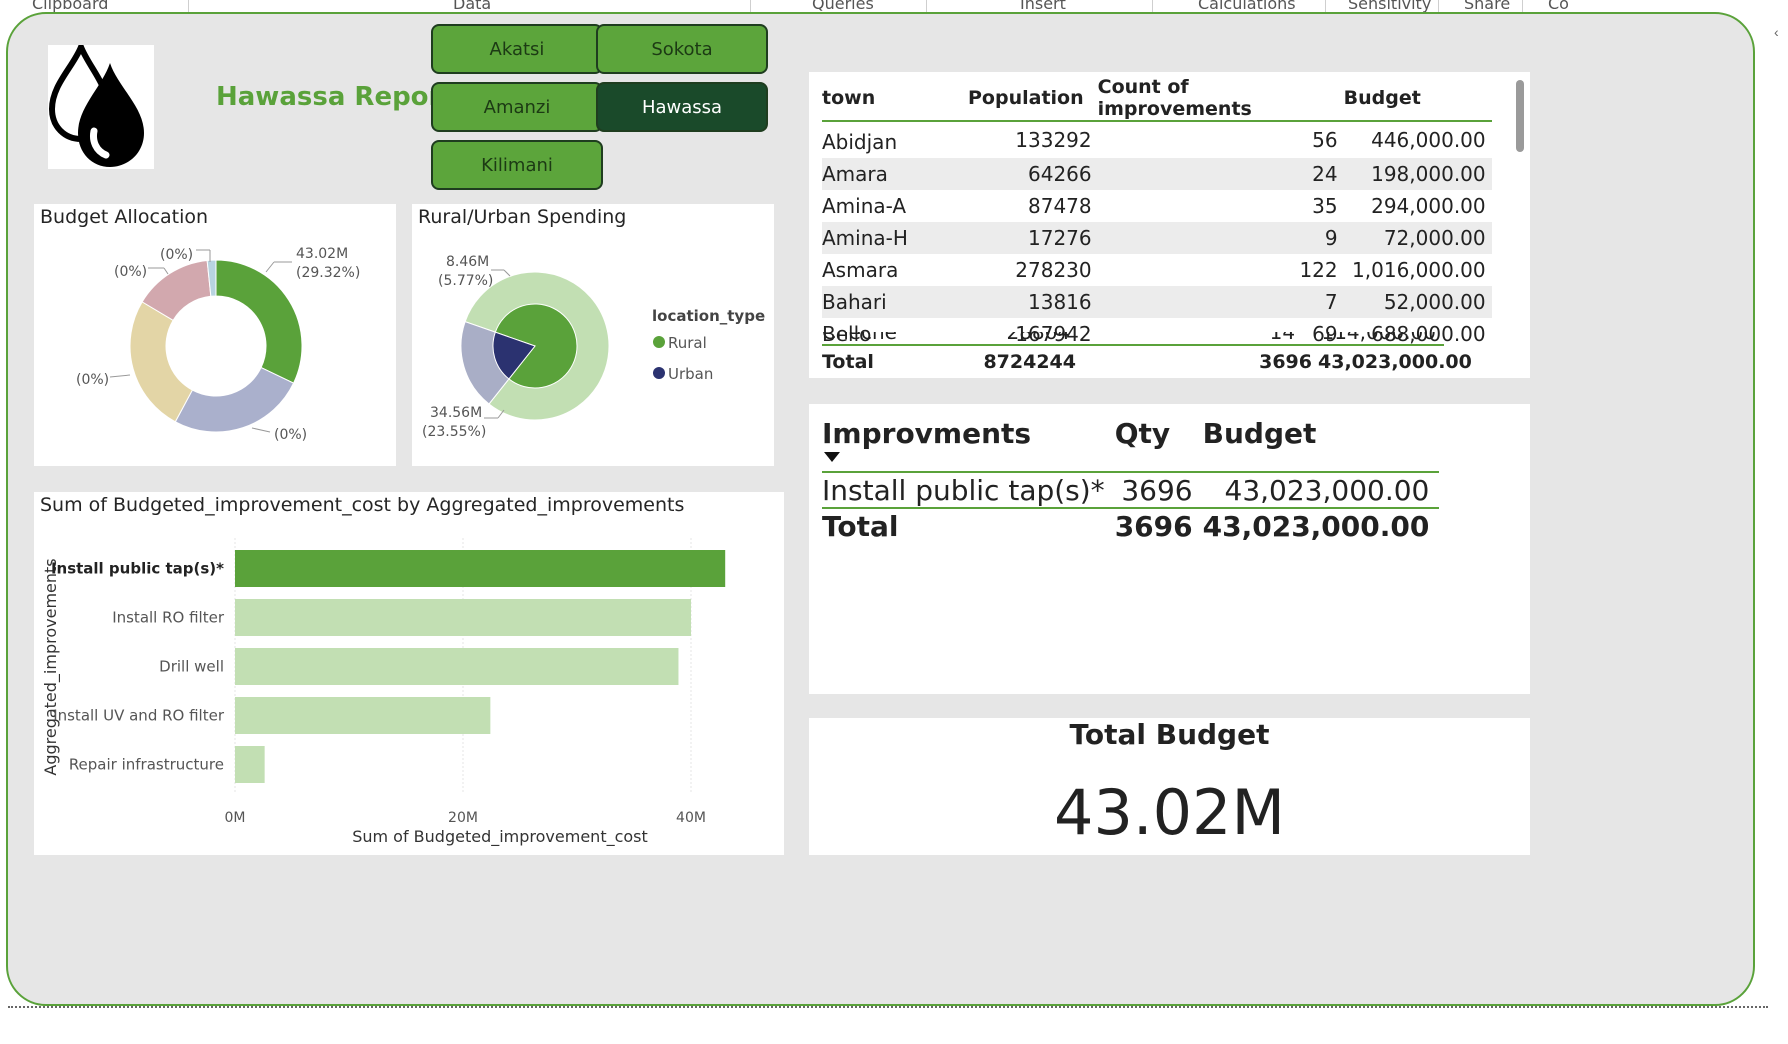 This screenshot has height=1044, width=1788. I want to click on table-row: Amina-H 17276 9 72,000.00, so click(1157, 238).